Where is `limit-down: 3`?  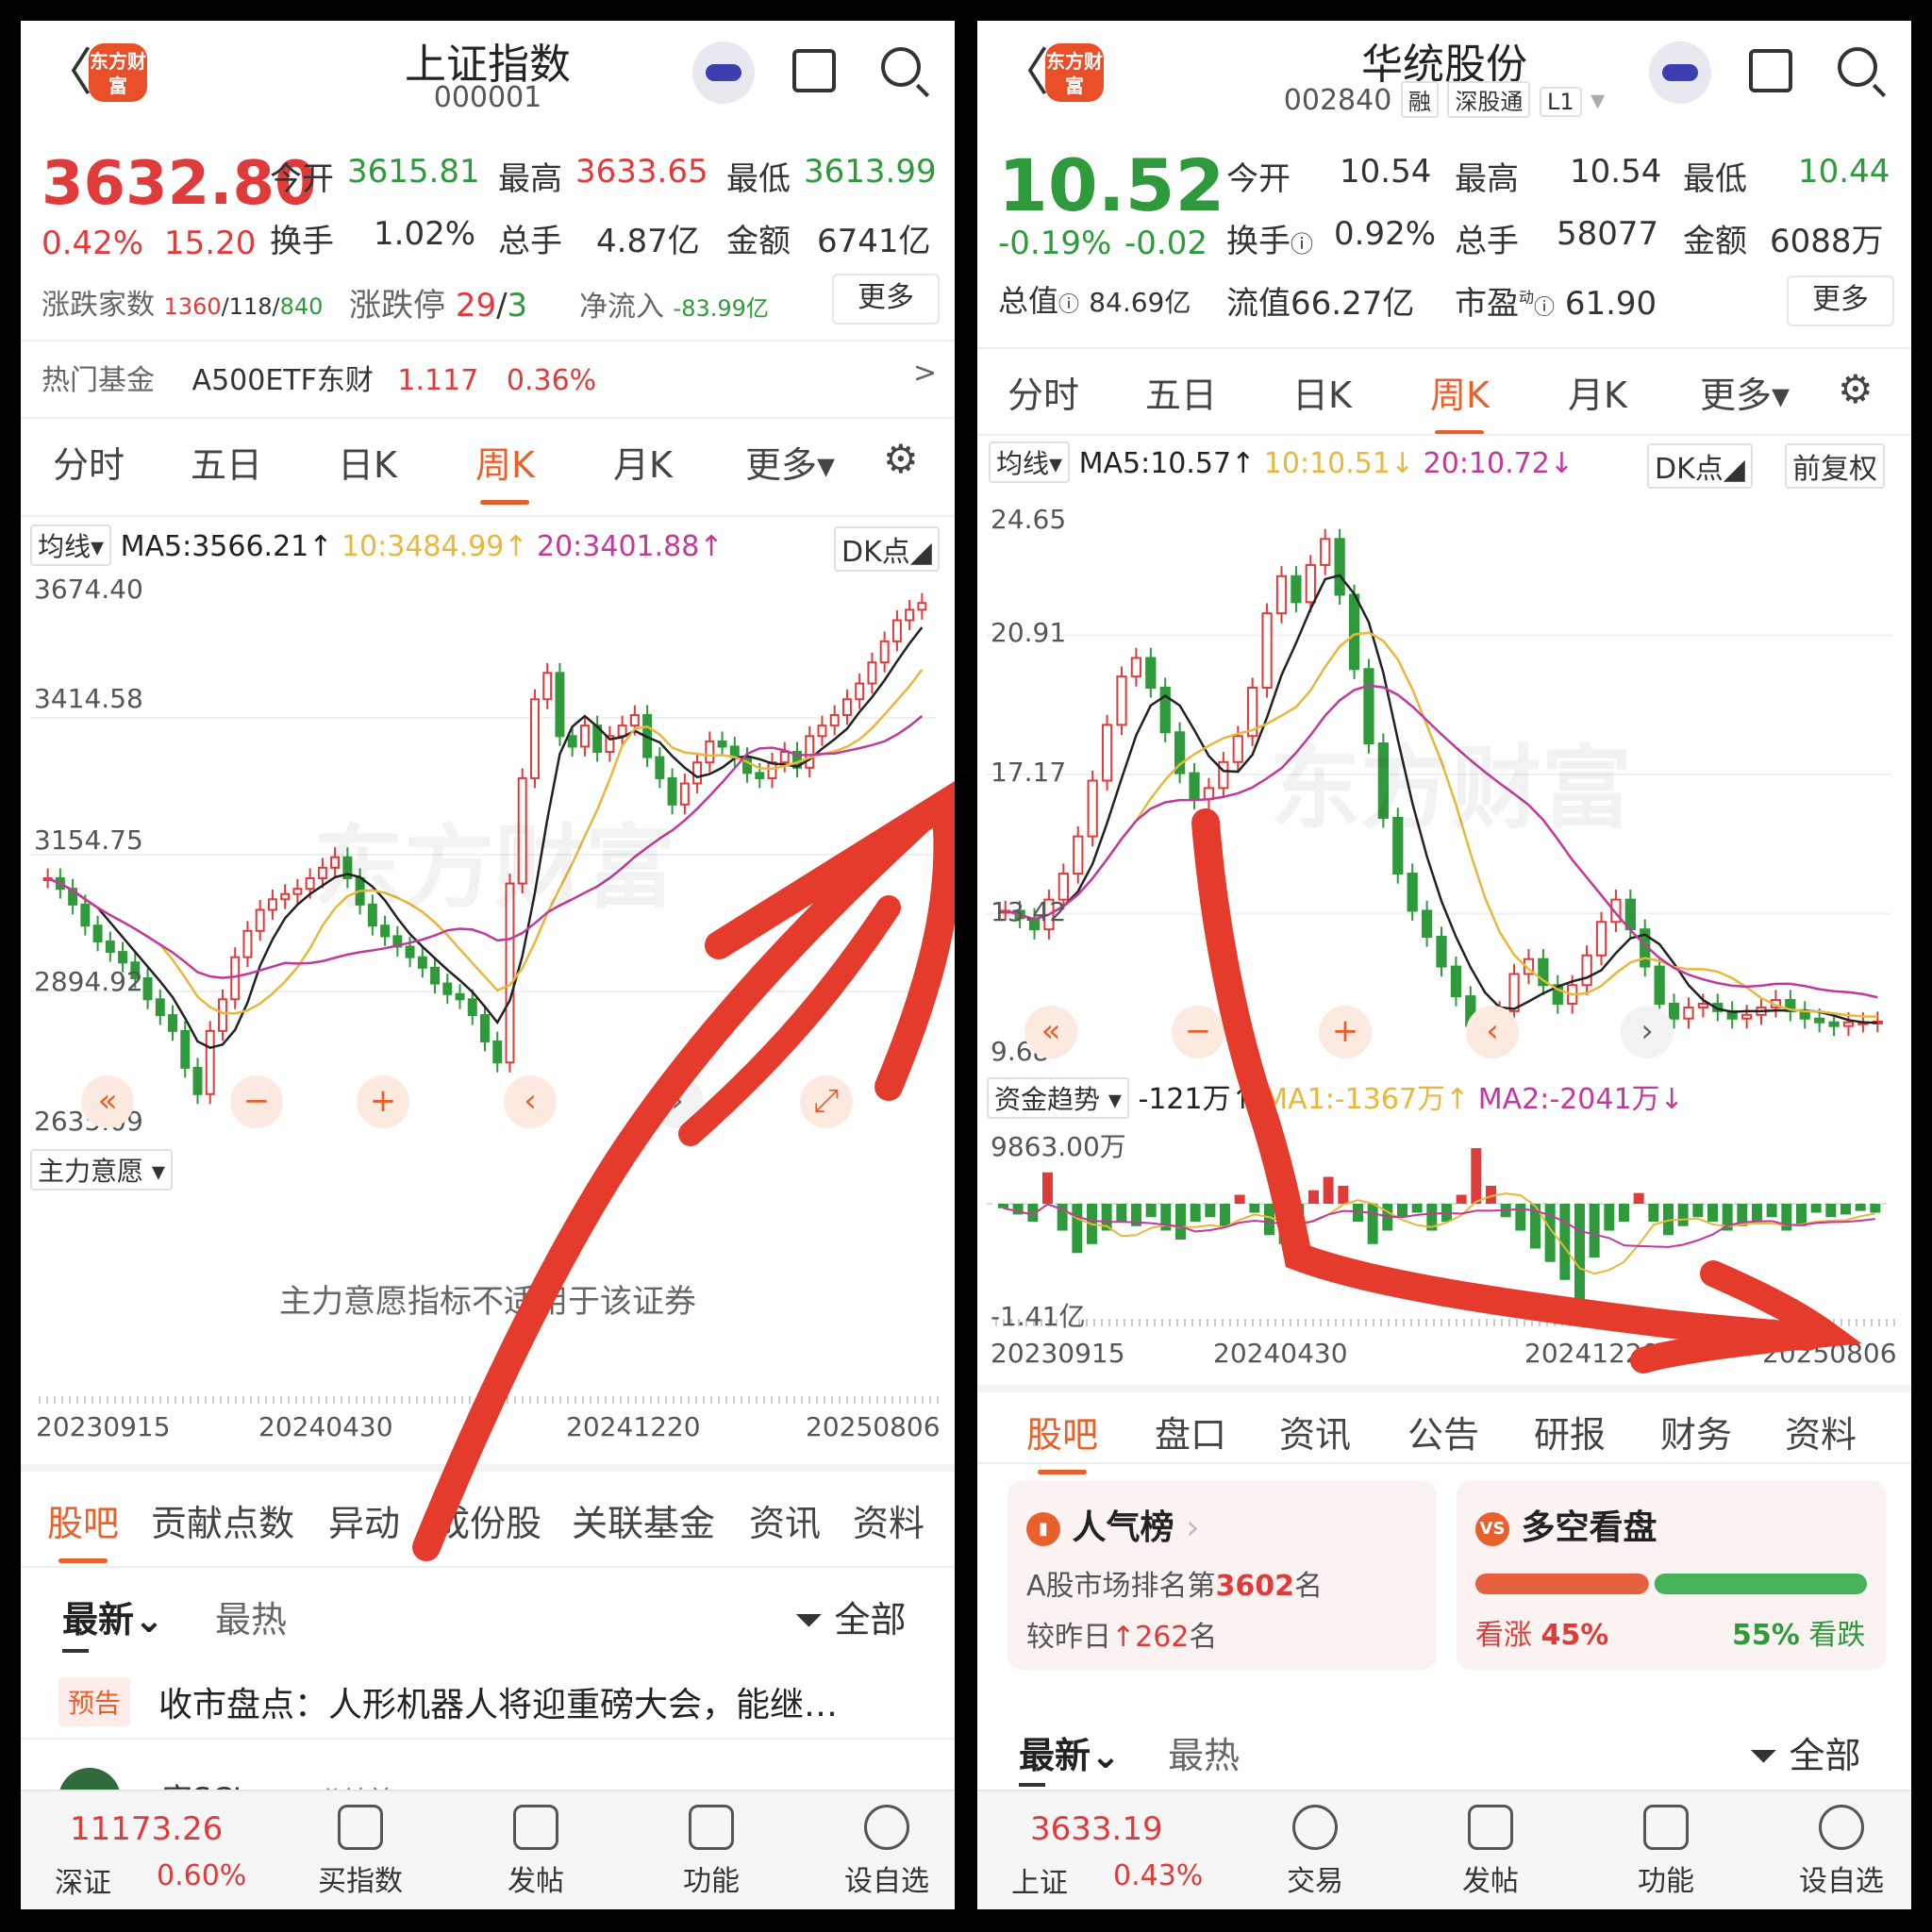 limit-down: 3 is located at coordinates (517, 306).